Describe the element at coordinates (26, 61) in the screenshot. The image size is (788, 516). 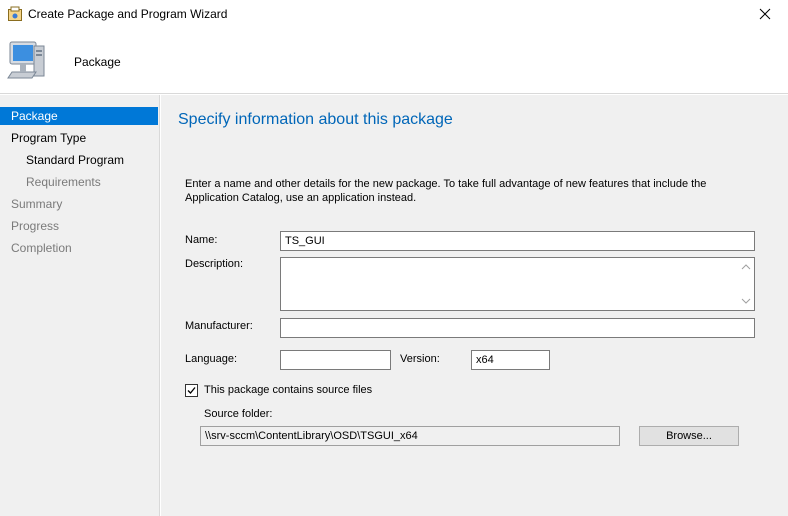
I see `computer-icon` at that location.